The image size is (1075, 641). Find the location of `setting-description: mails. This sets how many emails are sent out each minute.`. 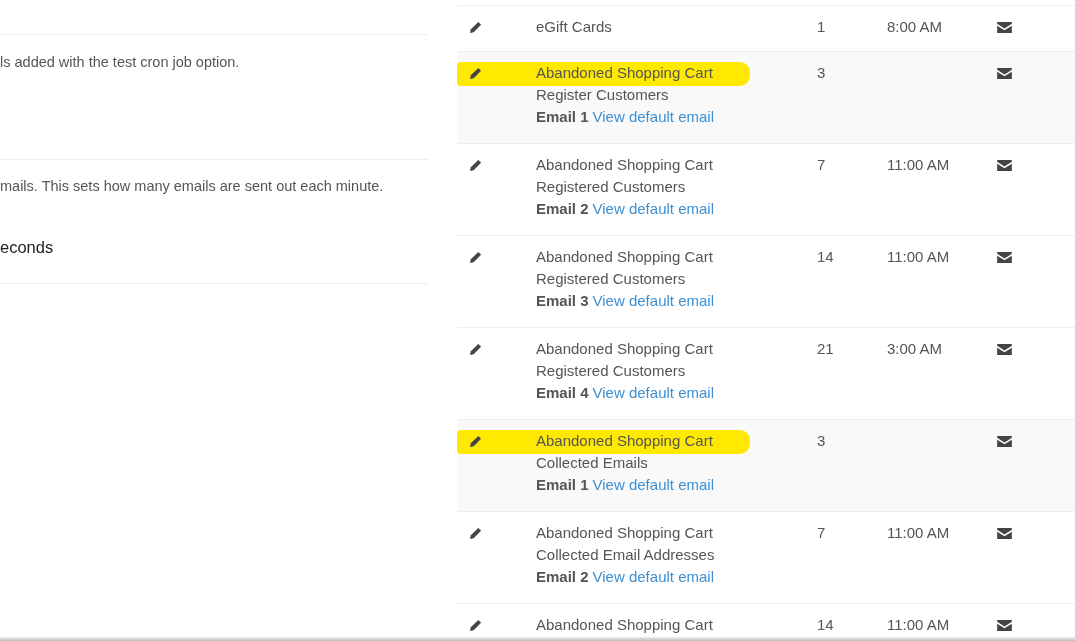

setting-description: mails. This sets how many emails are sent out each minute. is located at coordinates (192, 186).